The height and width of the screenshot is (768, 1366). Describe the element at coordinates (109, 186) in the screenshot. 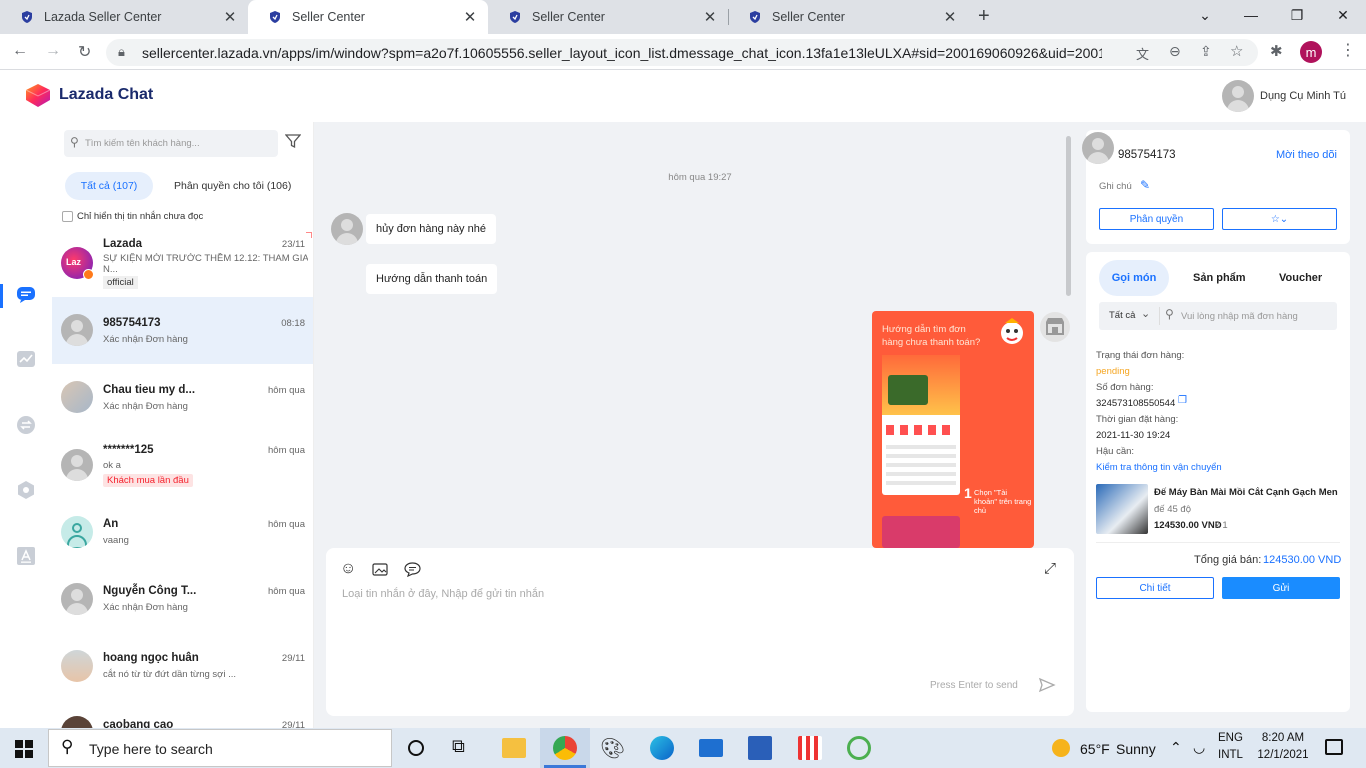

I see `tab-all-chats: Tất cả (107)` at that location.